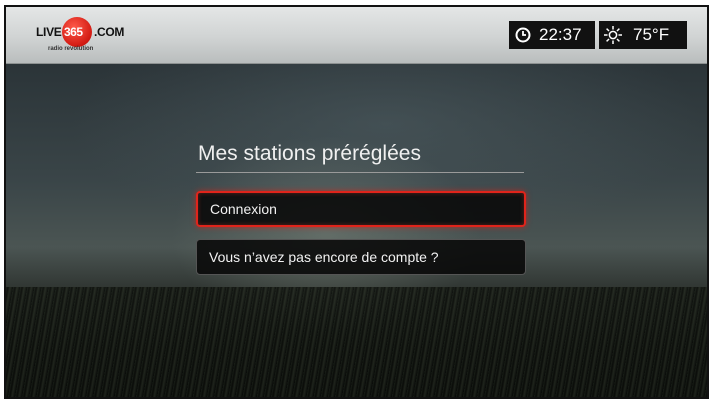 The height and width of the screenshot is (406, 715). I want to click on status-area: 22:37 75°F, so click(598, 35).